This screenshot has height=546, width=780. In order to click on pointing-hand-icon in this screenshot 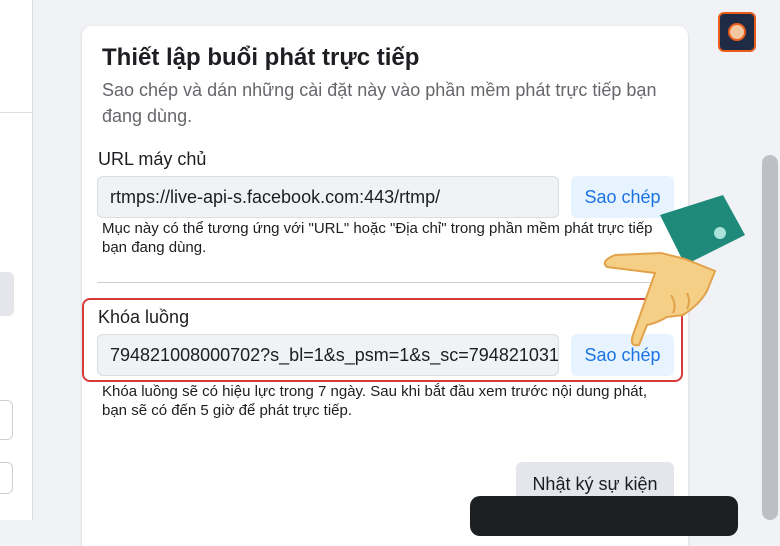, I will do `click(674, 271)`.